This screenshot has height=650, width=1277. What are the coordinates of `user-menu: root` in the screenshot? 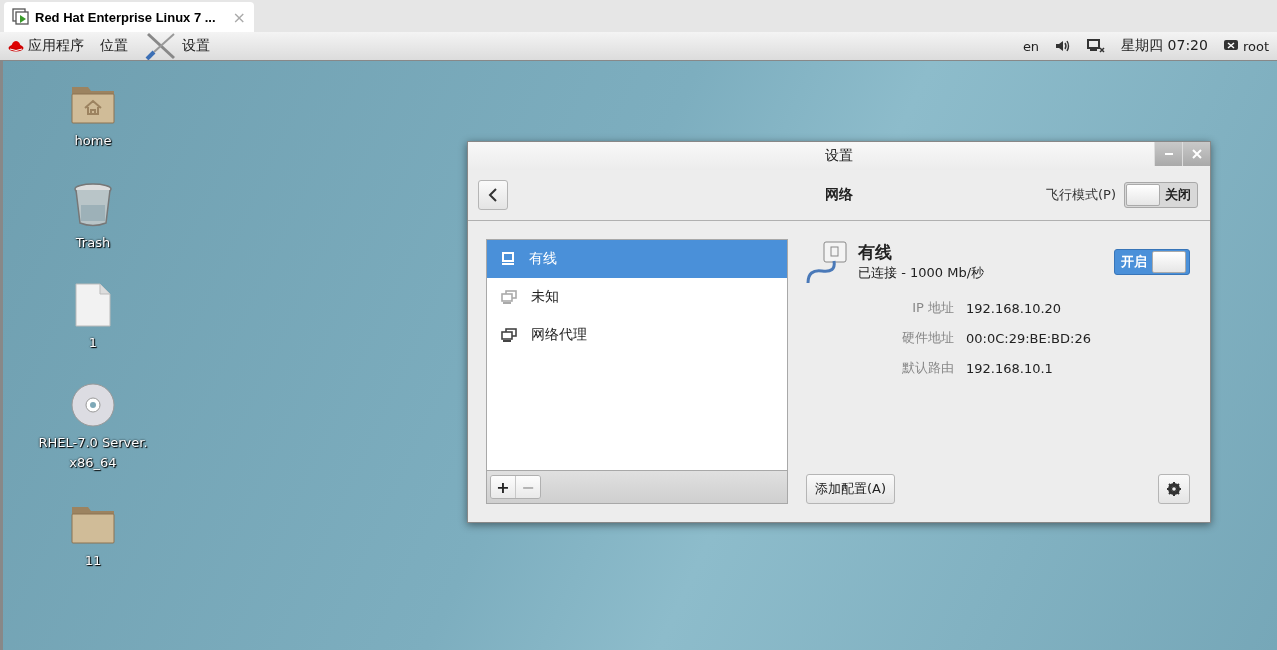 It's located at (1246, 46).